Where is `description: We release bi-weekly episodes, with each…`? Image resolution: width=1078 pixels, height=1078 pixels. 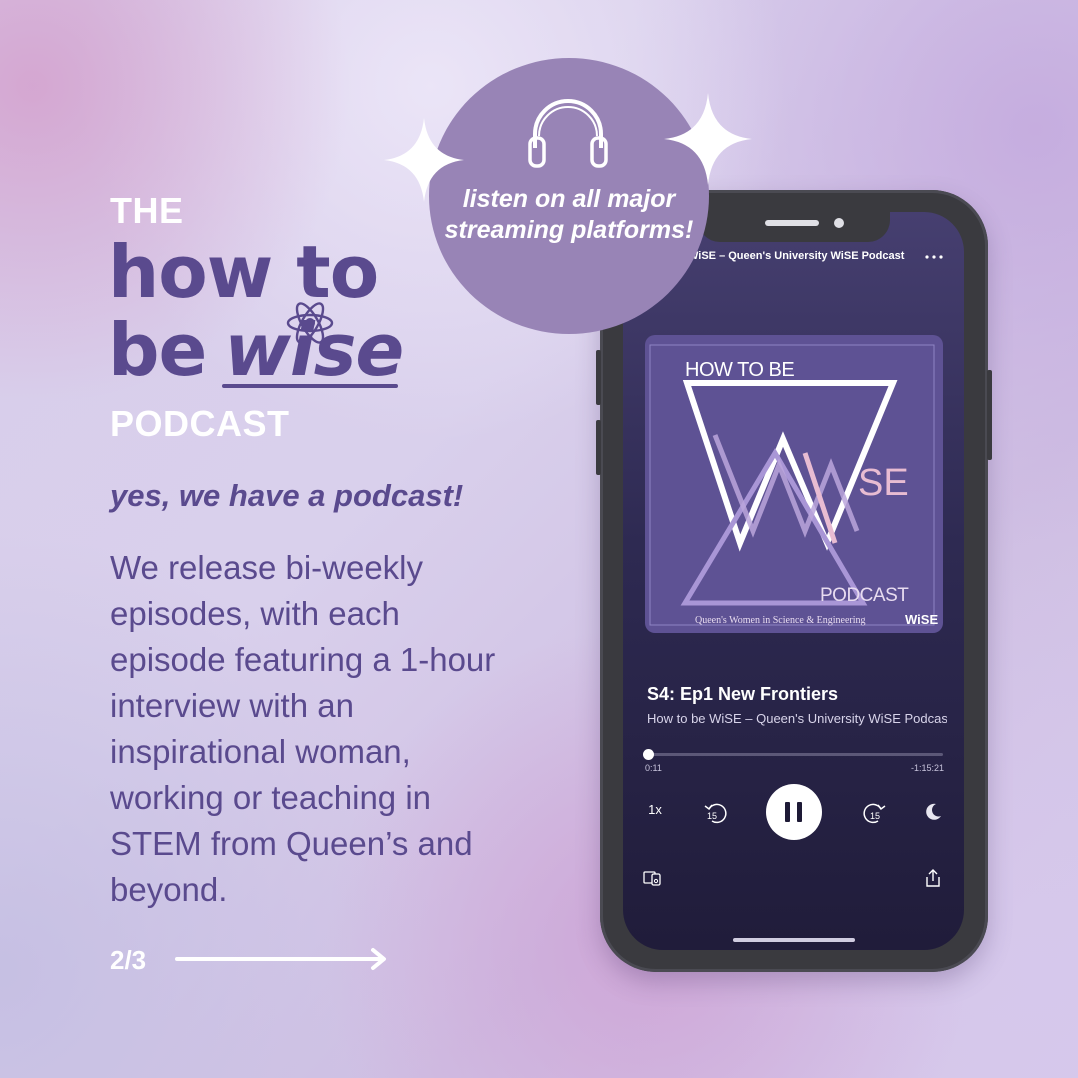 description: We release bi-weekly episodes, with each… is located at coordinates (303, 728).